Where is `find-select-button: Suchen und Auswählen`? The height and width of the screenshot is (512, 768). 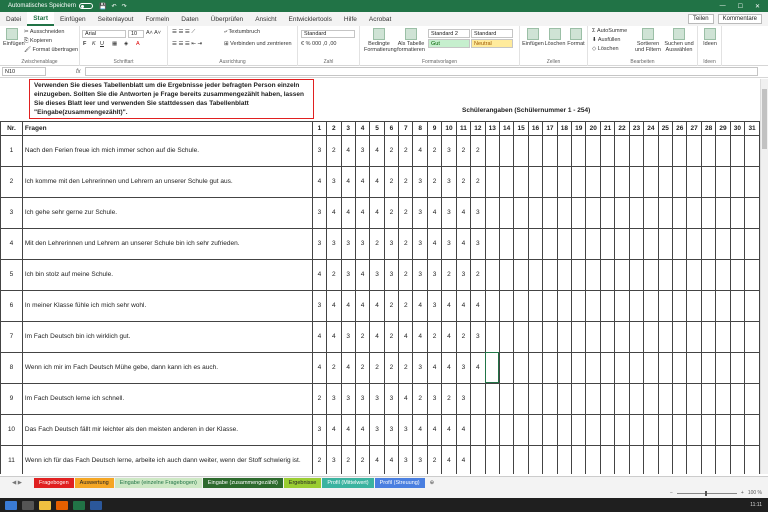
find-select-button: Suchen und Auswählen is located at coordinates (679, 40).